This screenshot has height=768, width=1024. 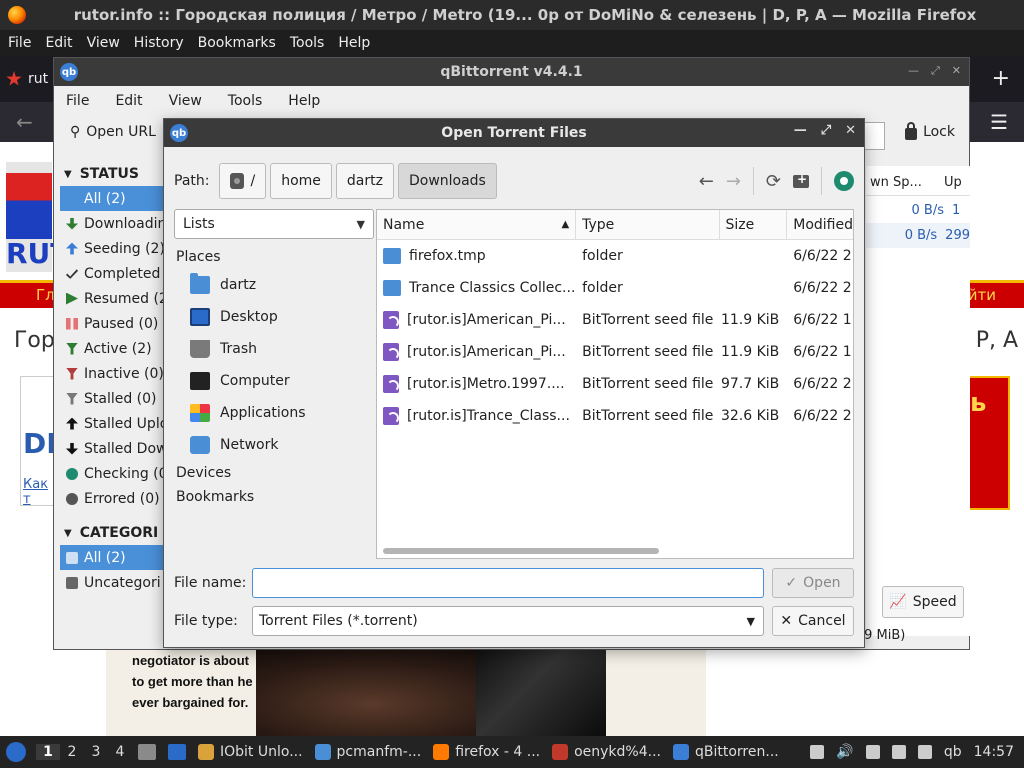 What do you see at coordinates (115, 273) in the screenshot?
I see `status-filter-item: Completed` at bounding box center [115, 273].